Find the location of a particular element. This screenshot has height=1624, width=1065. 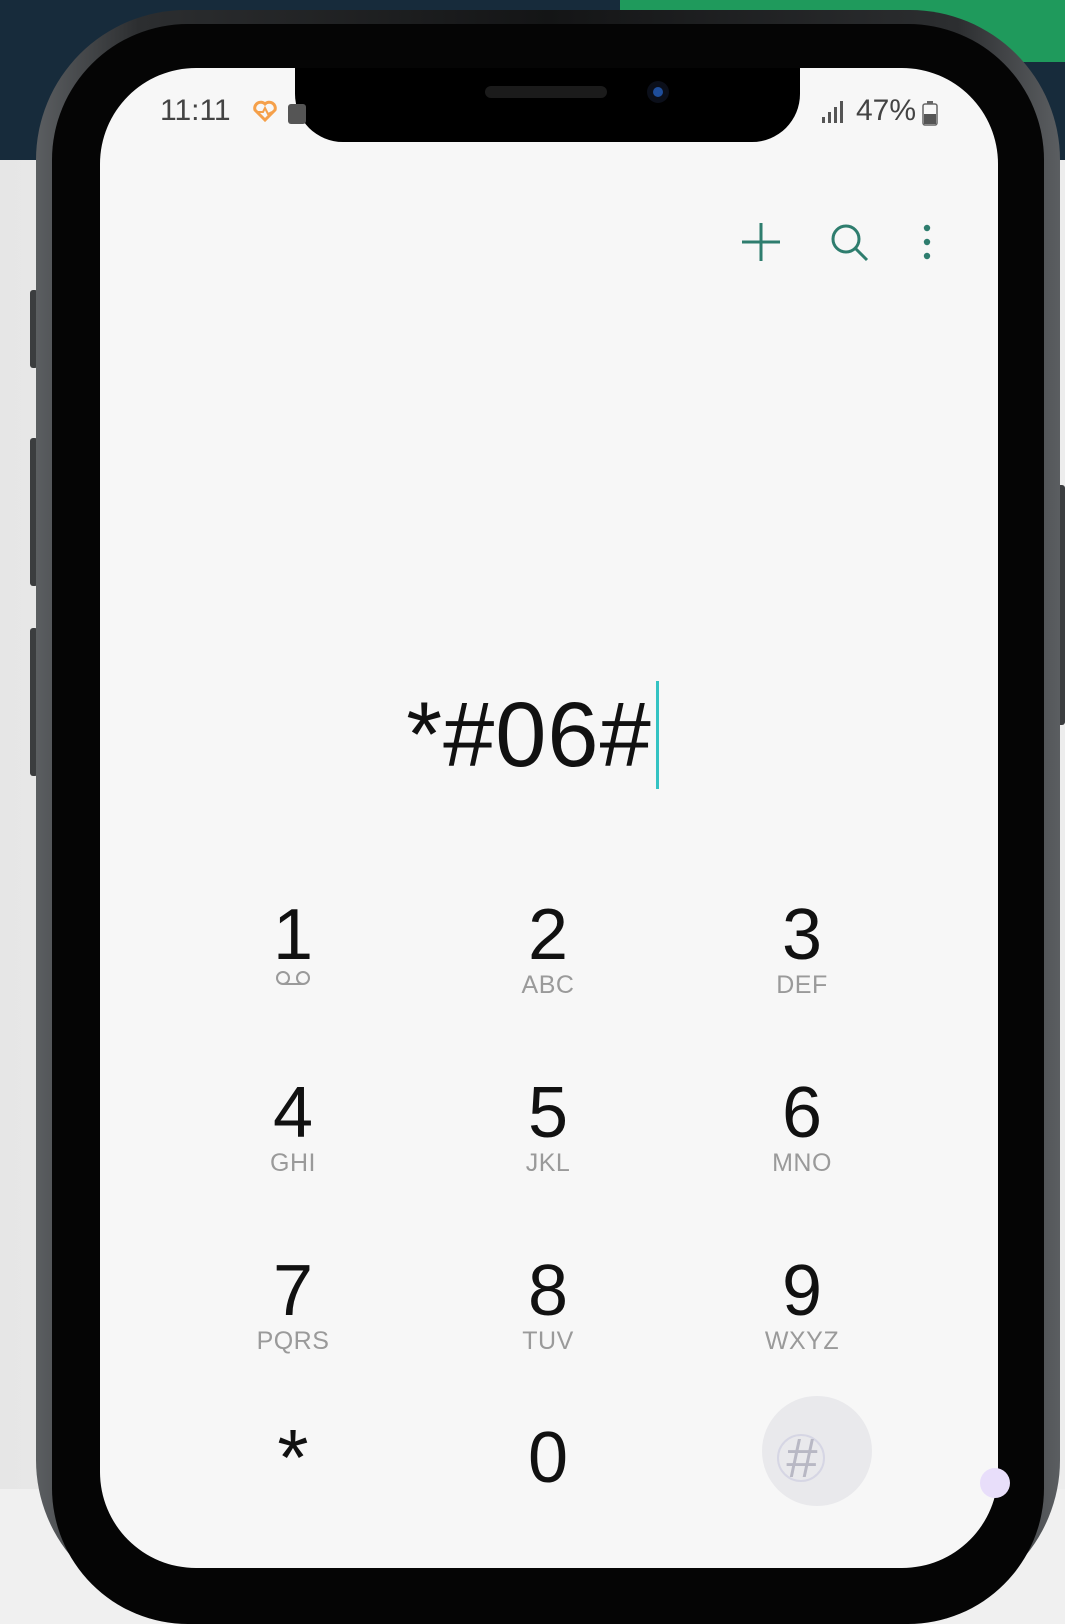

floating-indicator is located at coordinates (995, 1483).